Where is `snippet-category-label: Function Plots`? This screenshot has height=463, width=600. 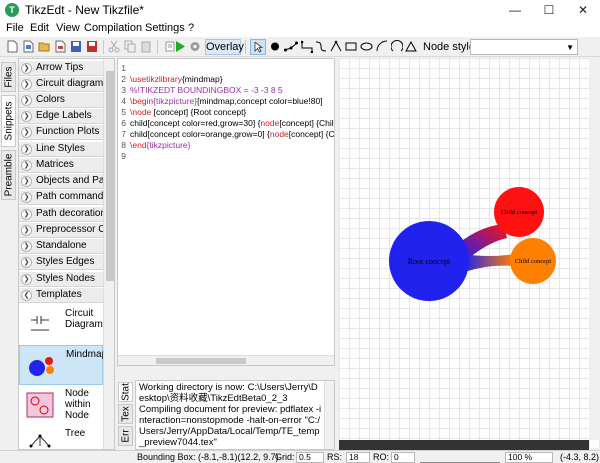 snippet-category-label: Function Plots is located at coordinates (68, 131).